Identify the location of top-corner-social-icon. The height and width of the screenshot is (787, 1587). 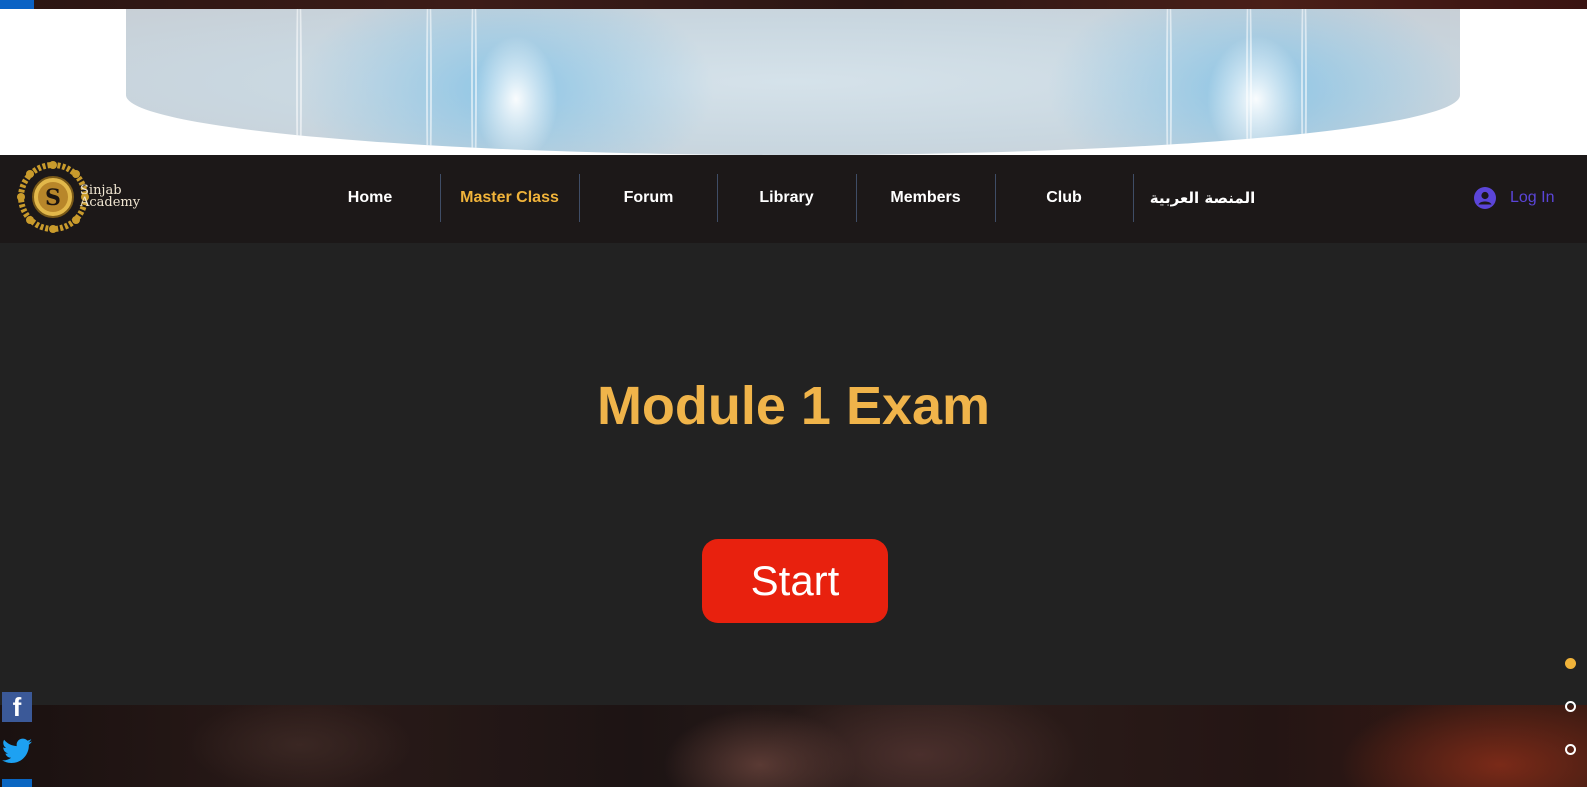
(17, 4).